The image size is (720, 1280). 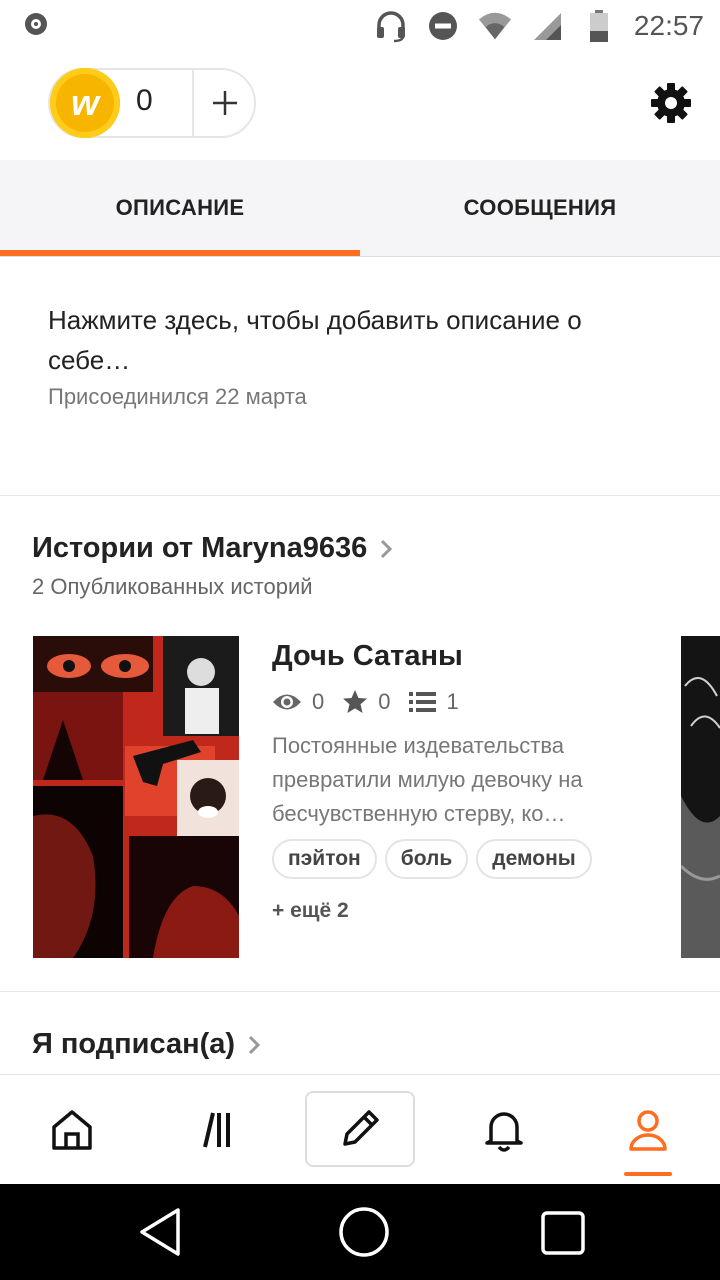 I want to click on nav-profile, so click(x=648, y=1130).